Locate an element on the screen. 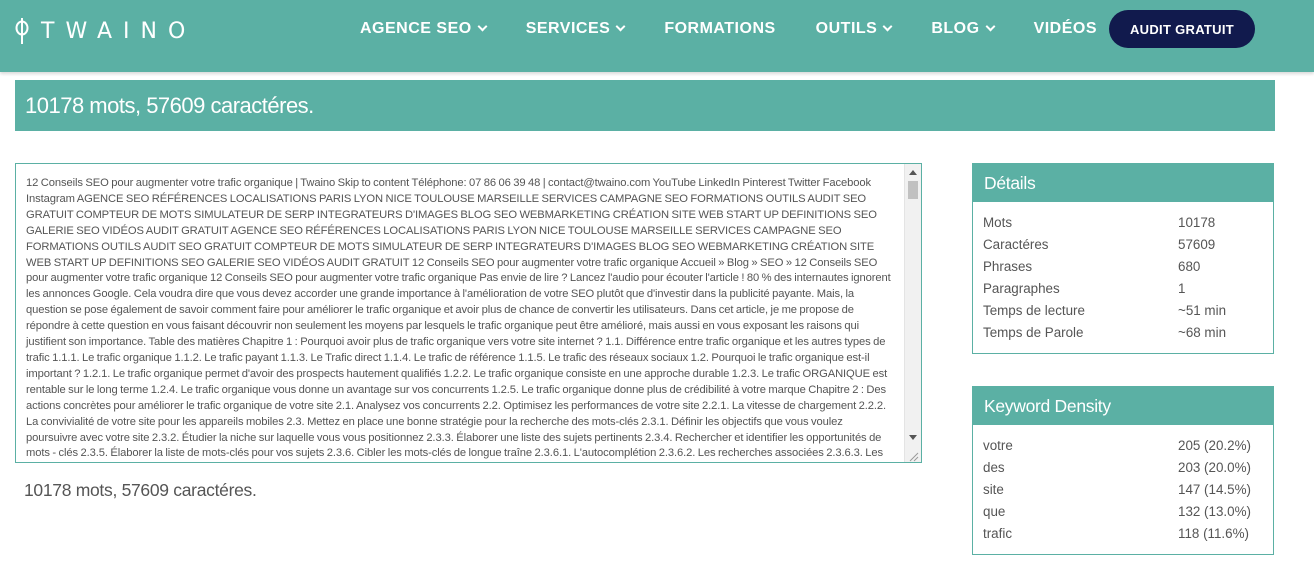 This screenshot has width=1314, height=569. nav-videos: VIDÉOS is located at coordinates (1065, 29).